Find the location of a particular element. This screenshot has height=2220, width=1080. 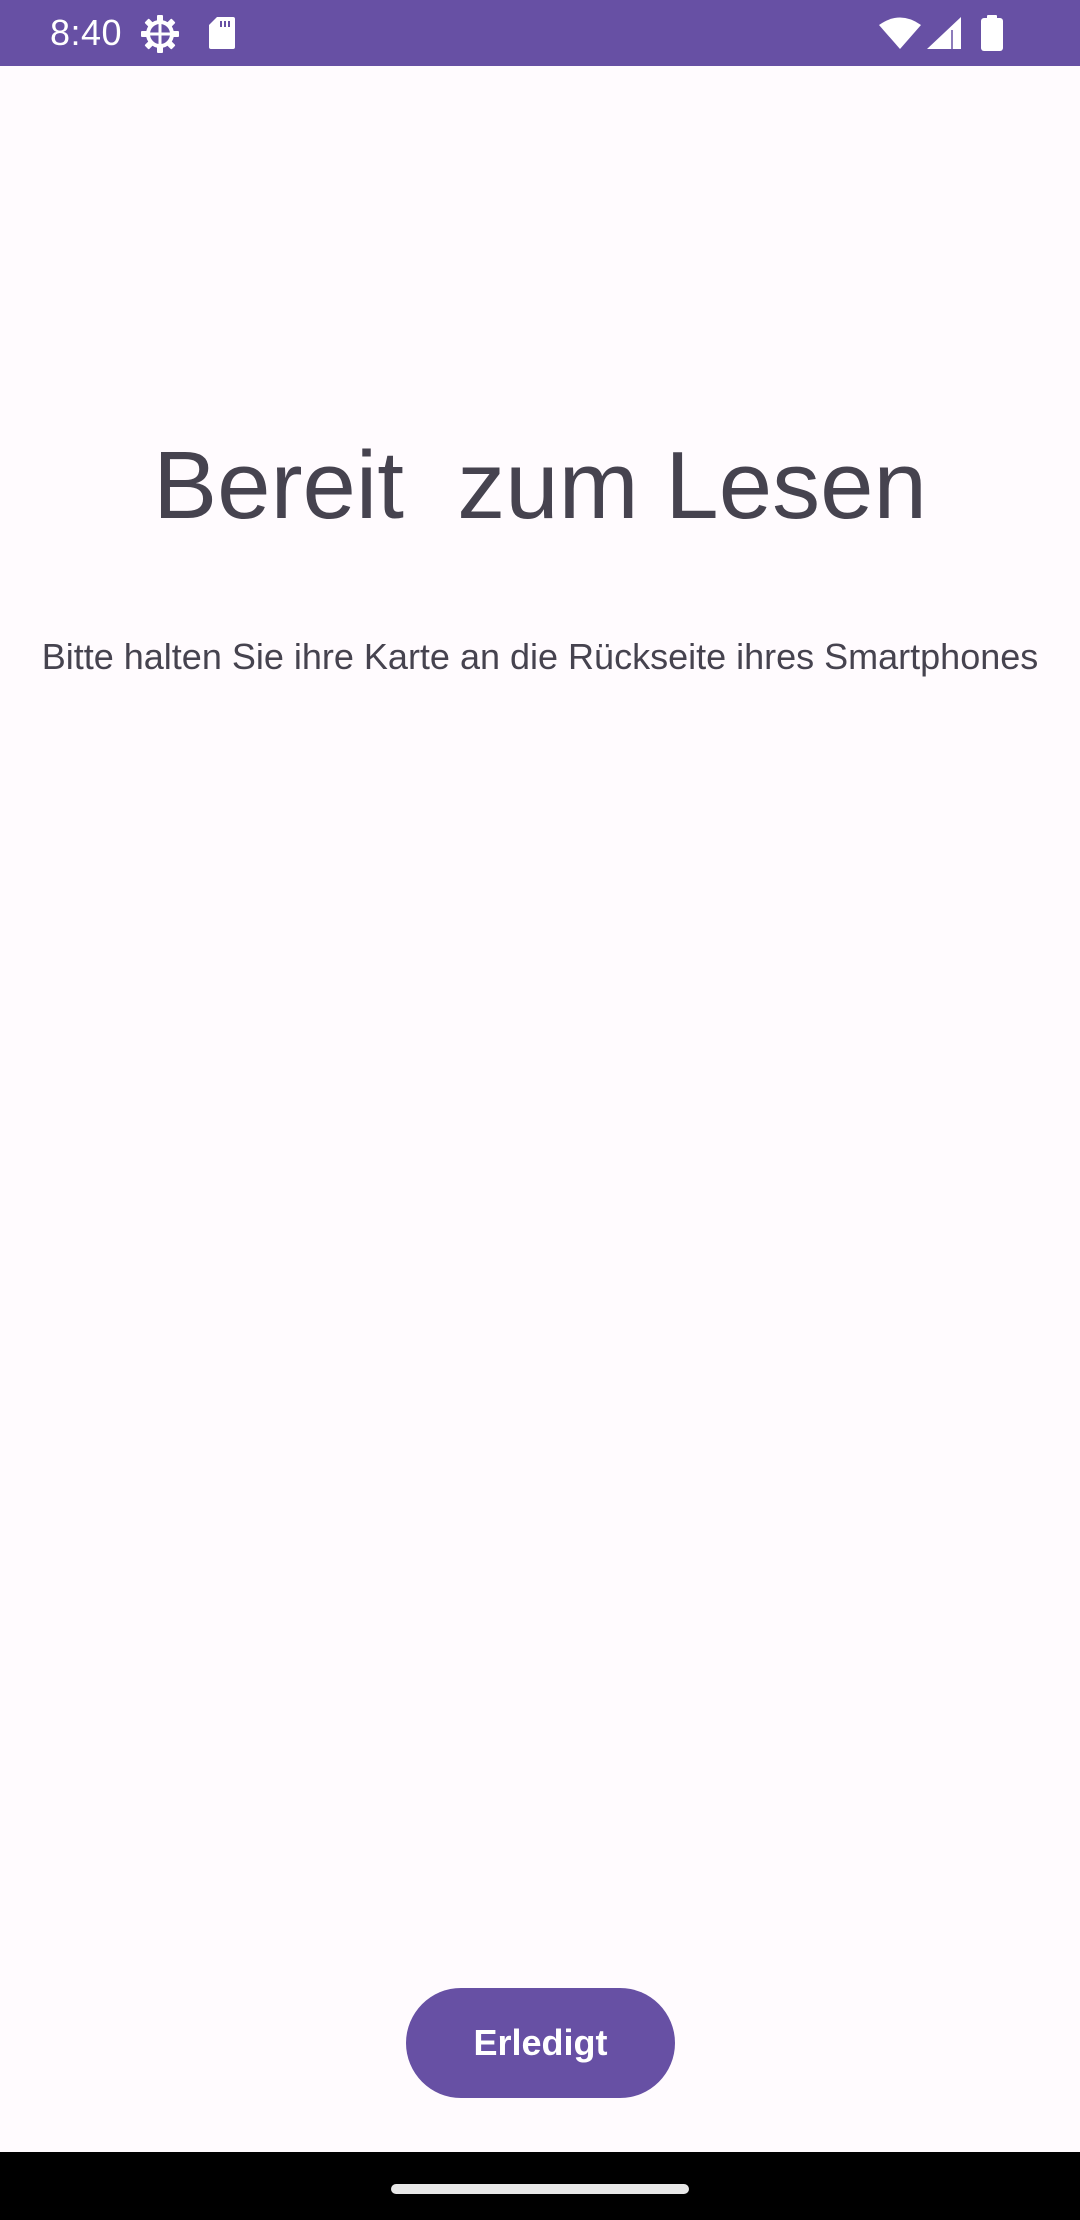

settings-icon is located at coordinates (160, 34).